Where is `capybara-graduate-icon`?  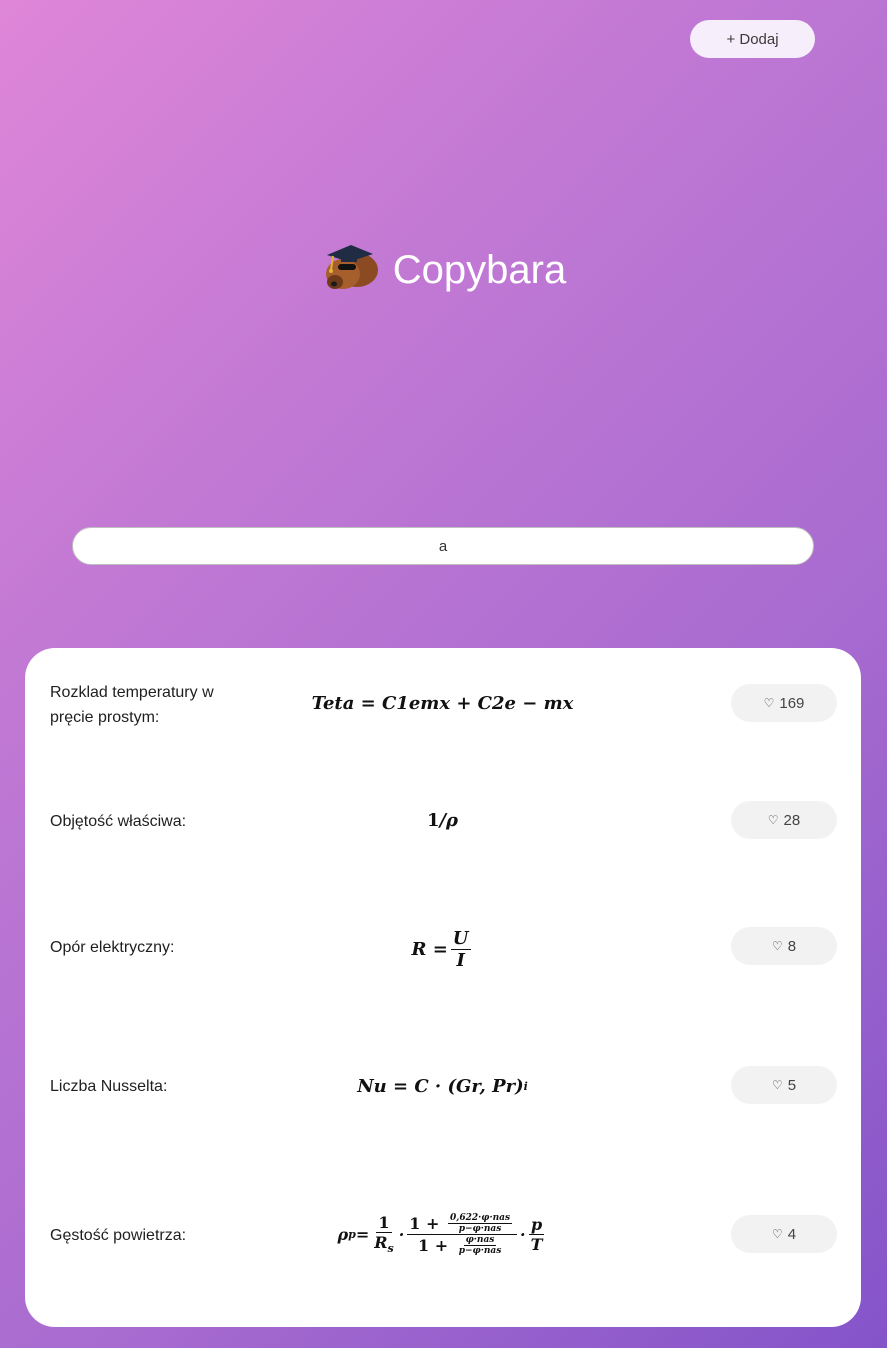
capybara-graduate-icon is located at coordinates (351, 270).